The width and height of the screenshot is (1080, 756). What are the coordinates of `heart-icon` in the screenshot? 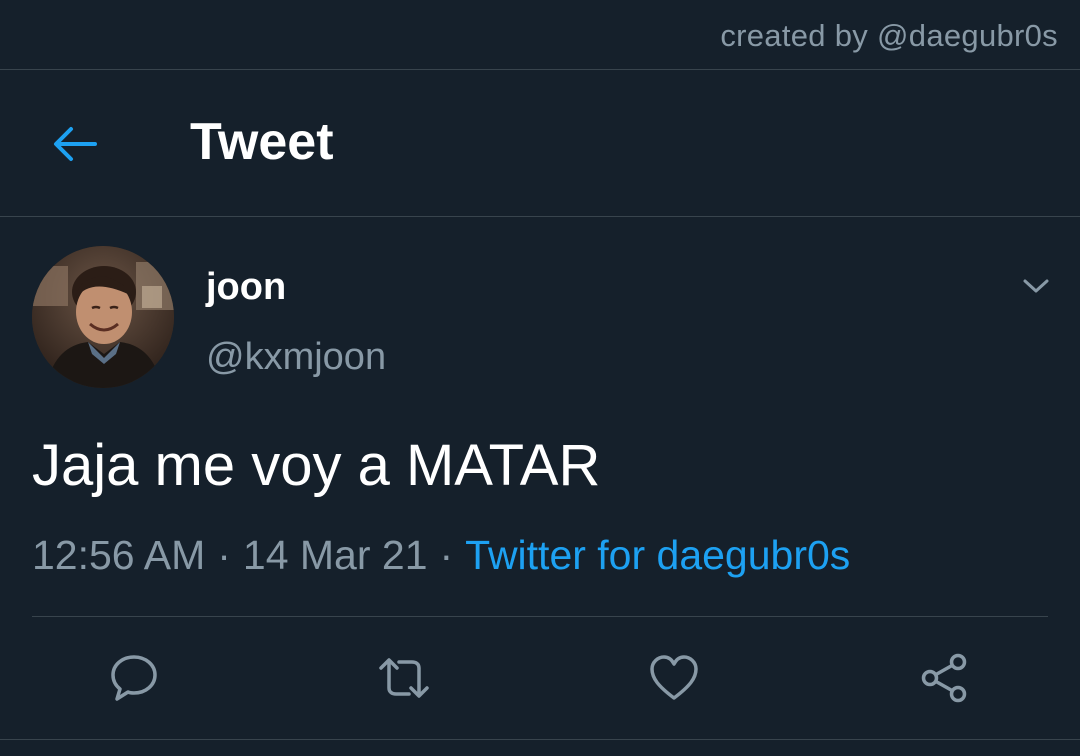 It's located at (674, 678).